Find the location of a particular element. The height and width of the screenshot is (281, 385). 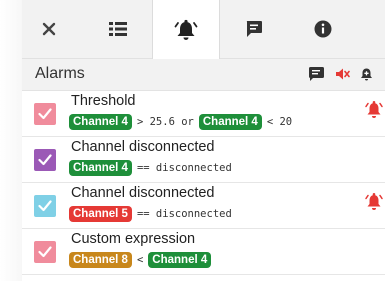

alarm-title: Threshold is located at coordinates (103, 101).